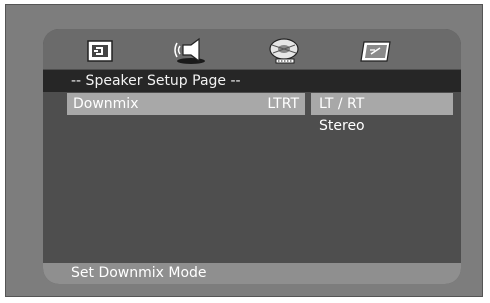 This screenshot has width=490, height=303. I want to click on status-hint: Set Downmix Mode, so click(252, 273).